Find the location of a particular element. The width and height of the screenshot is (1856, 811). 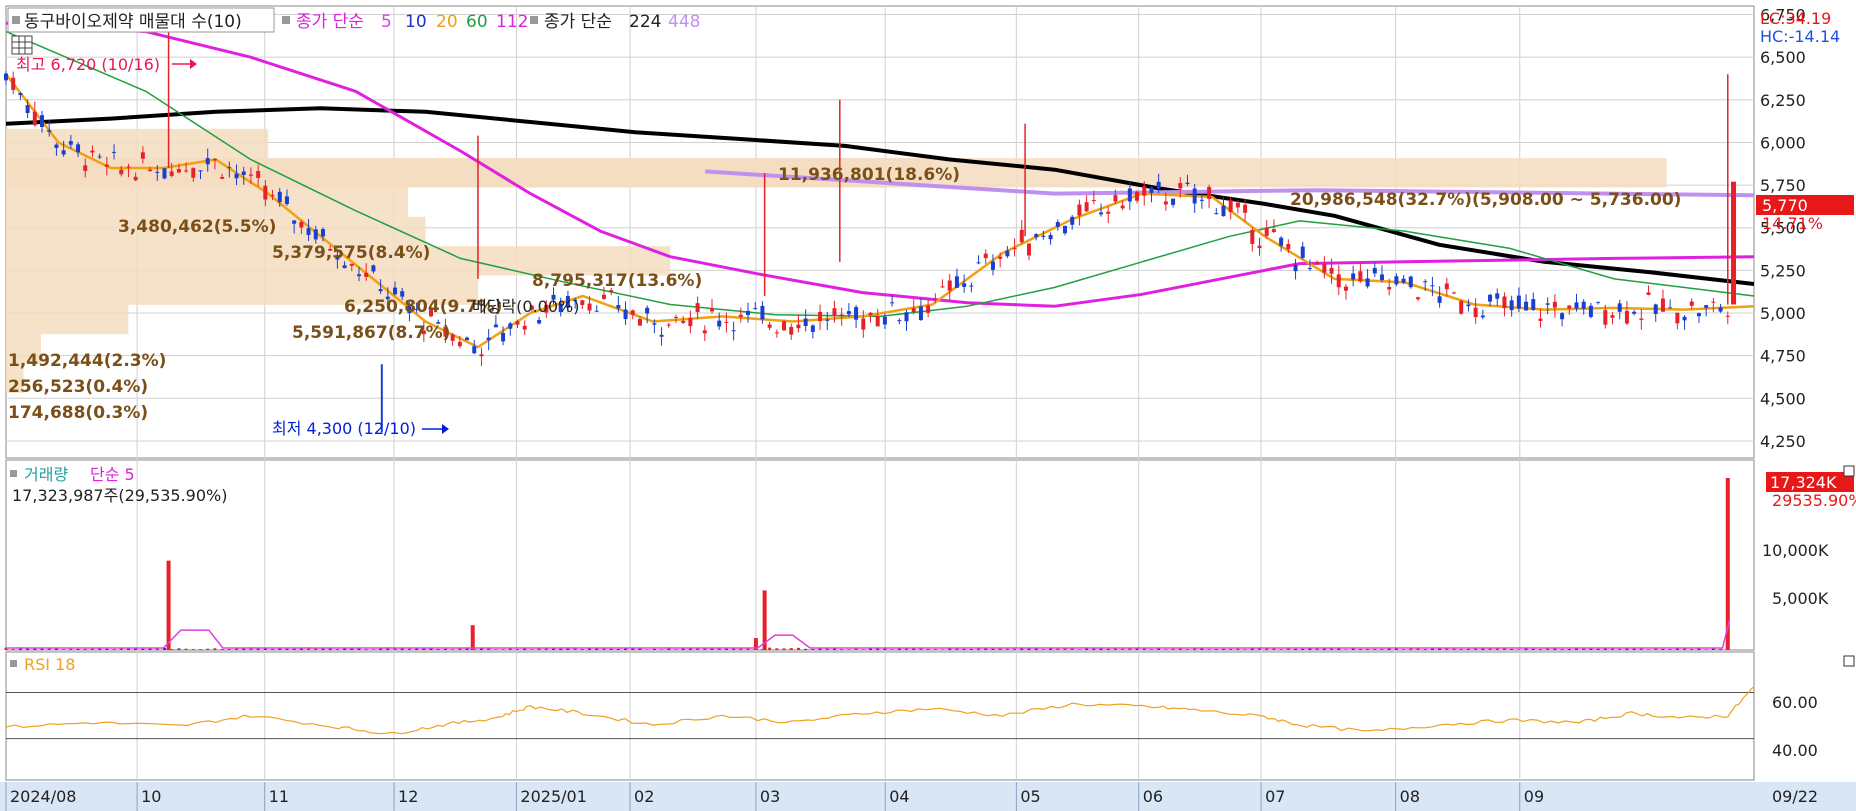

grid-toggle-icon is located at coordinates (22, 45).